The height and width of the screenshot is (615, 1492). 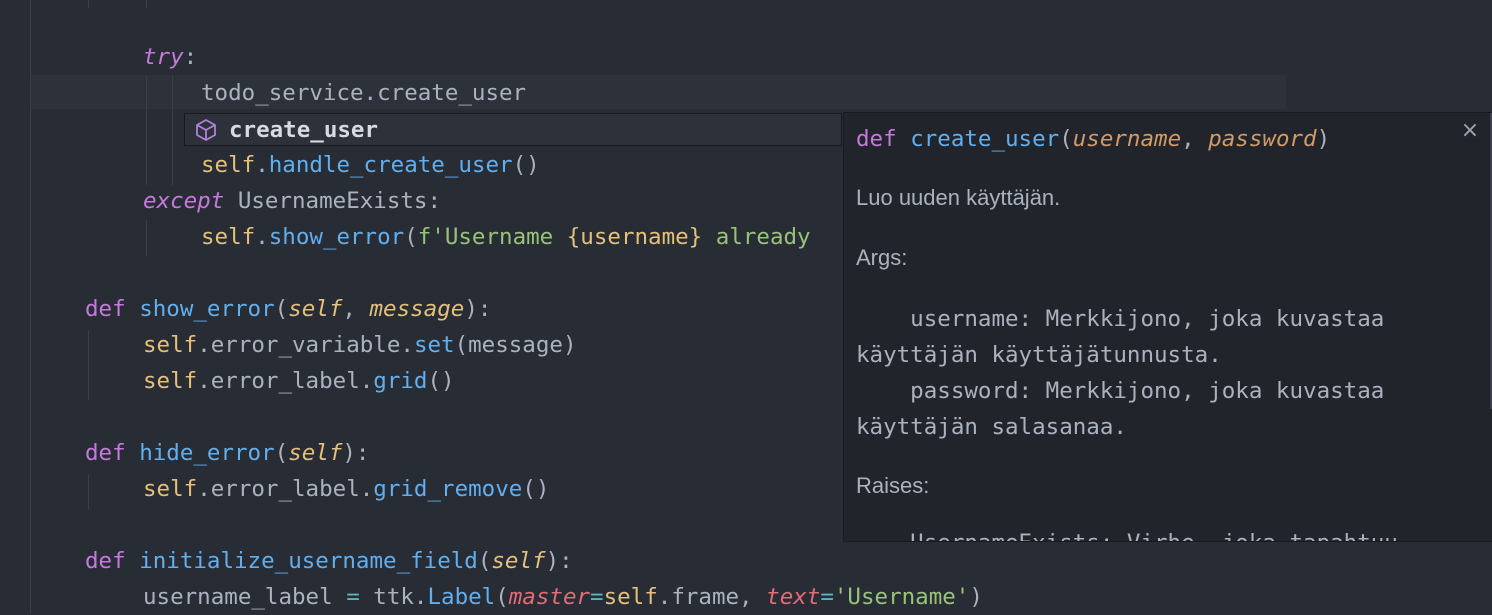 I want to click on code-line-todo-call: todo_service.create_user, so click(x=364, y=93).